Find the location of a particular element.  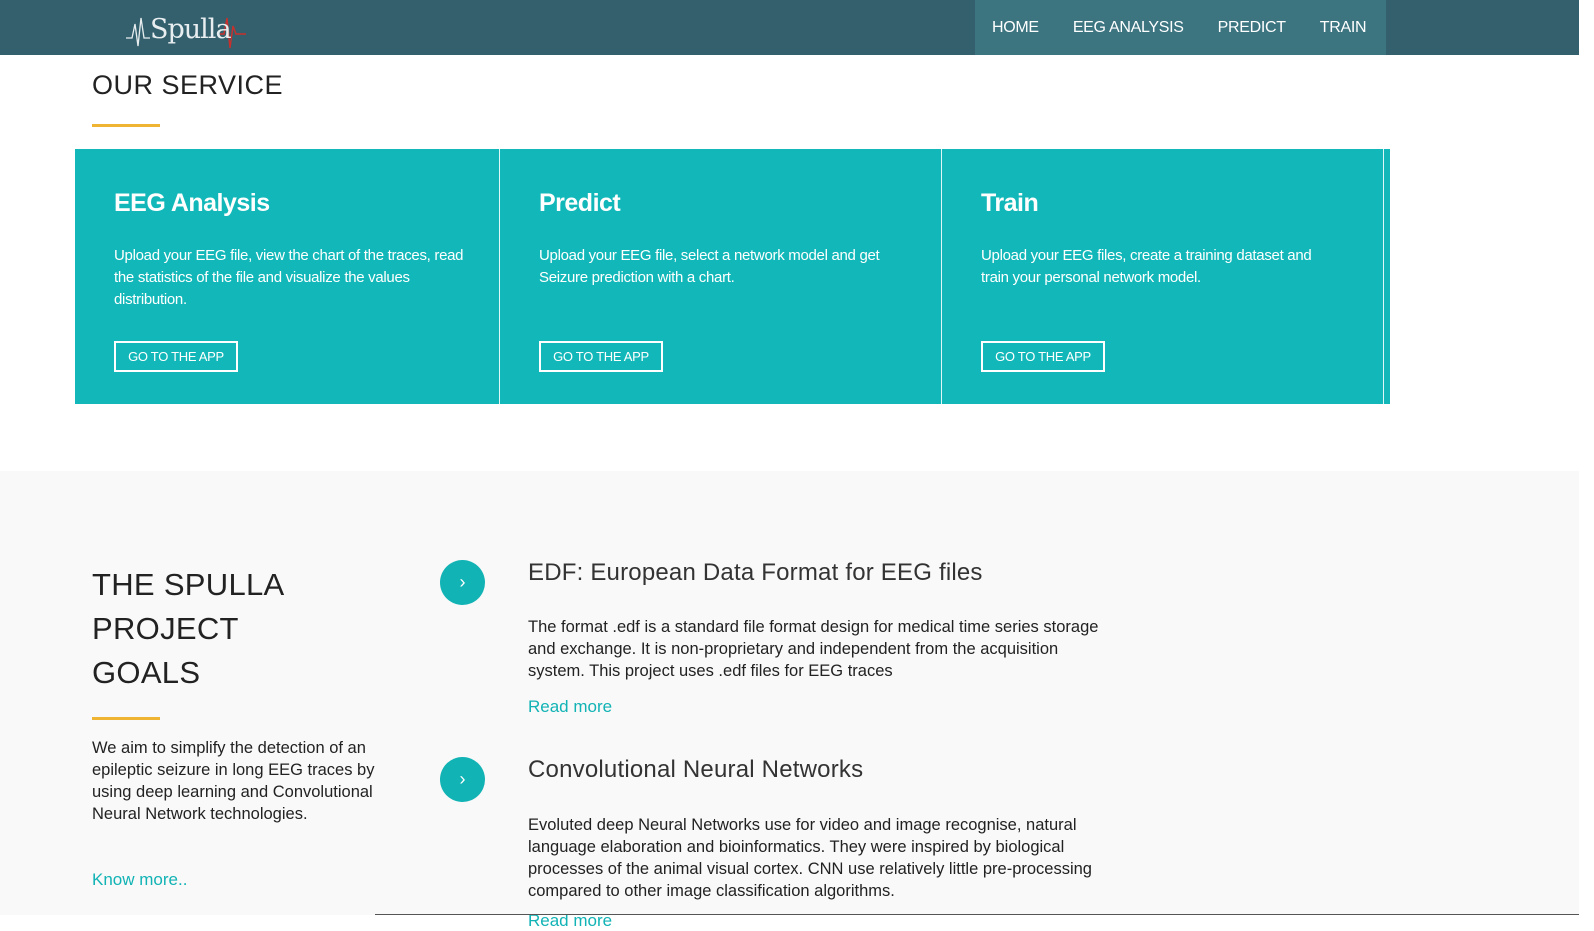

nav-eeg-analysis: EEG ANALYSIS is located at coordinates (1128, 28).